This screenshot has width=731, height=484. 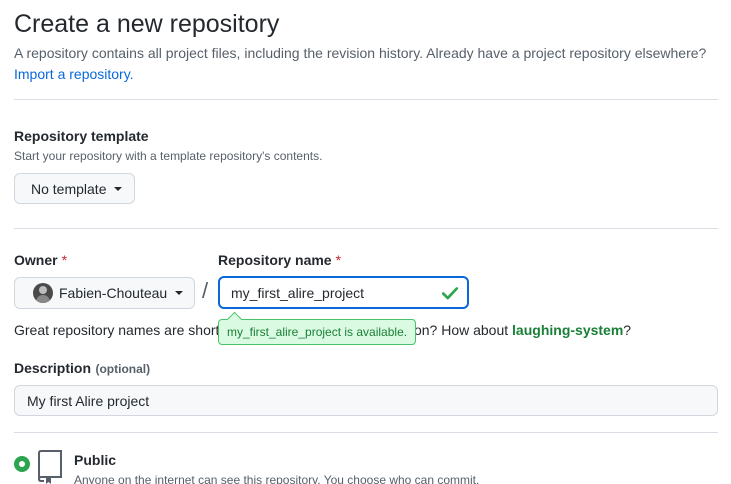 I want to click on public-radio, so click(x=22, y=464).